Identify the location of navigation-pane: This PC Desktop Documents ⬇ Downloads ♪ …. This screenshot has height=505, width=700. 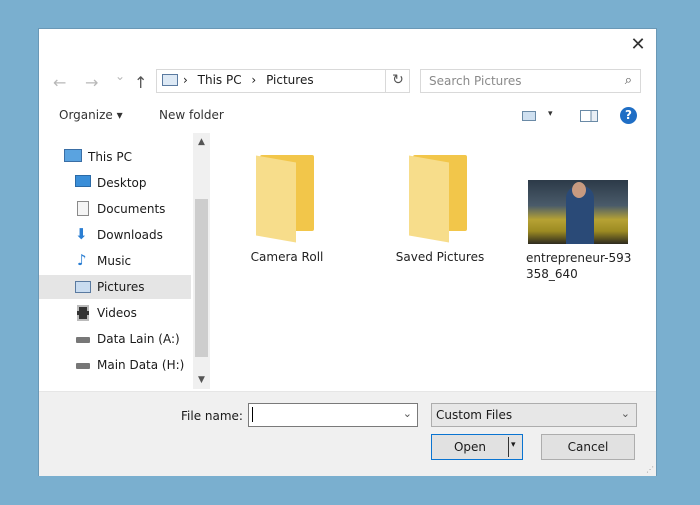
(125, 261).